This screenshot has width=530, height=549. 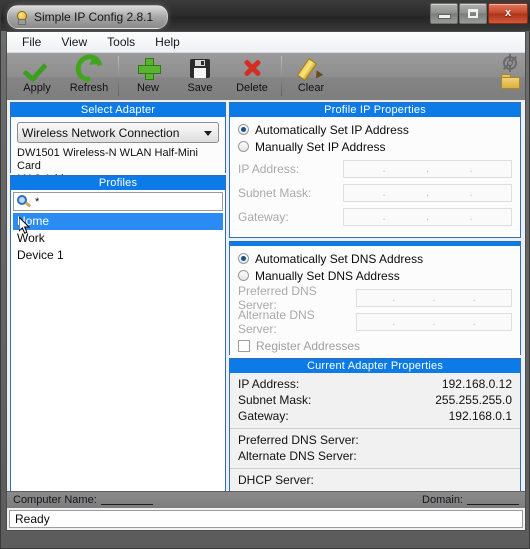 What do you see at coordinates (37, 201) in the screenshot?
I see `profile-search-value: *` at bounding box center [37, 201].